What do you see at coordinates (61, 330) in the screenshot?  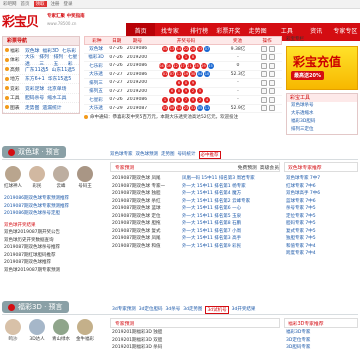 I see `expert: 青山绿水` at bounding box center [61, 330].